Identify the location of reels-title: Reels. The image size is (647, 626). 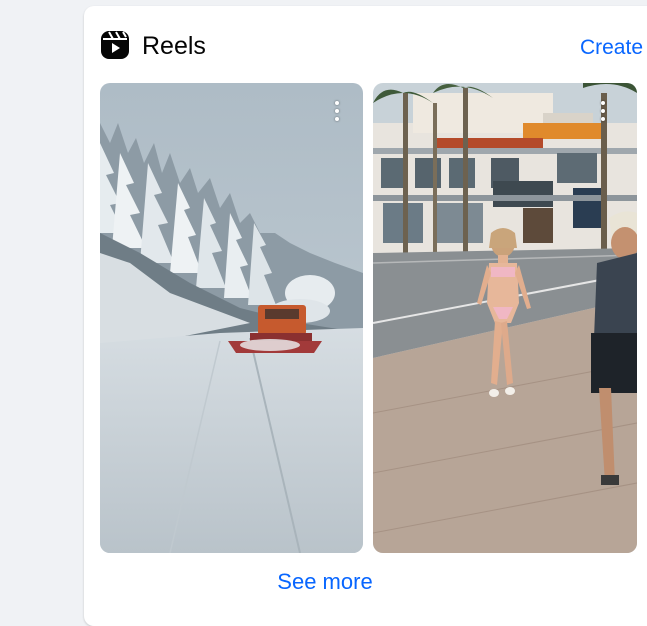
(174, 46).